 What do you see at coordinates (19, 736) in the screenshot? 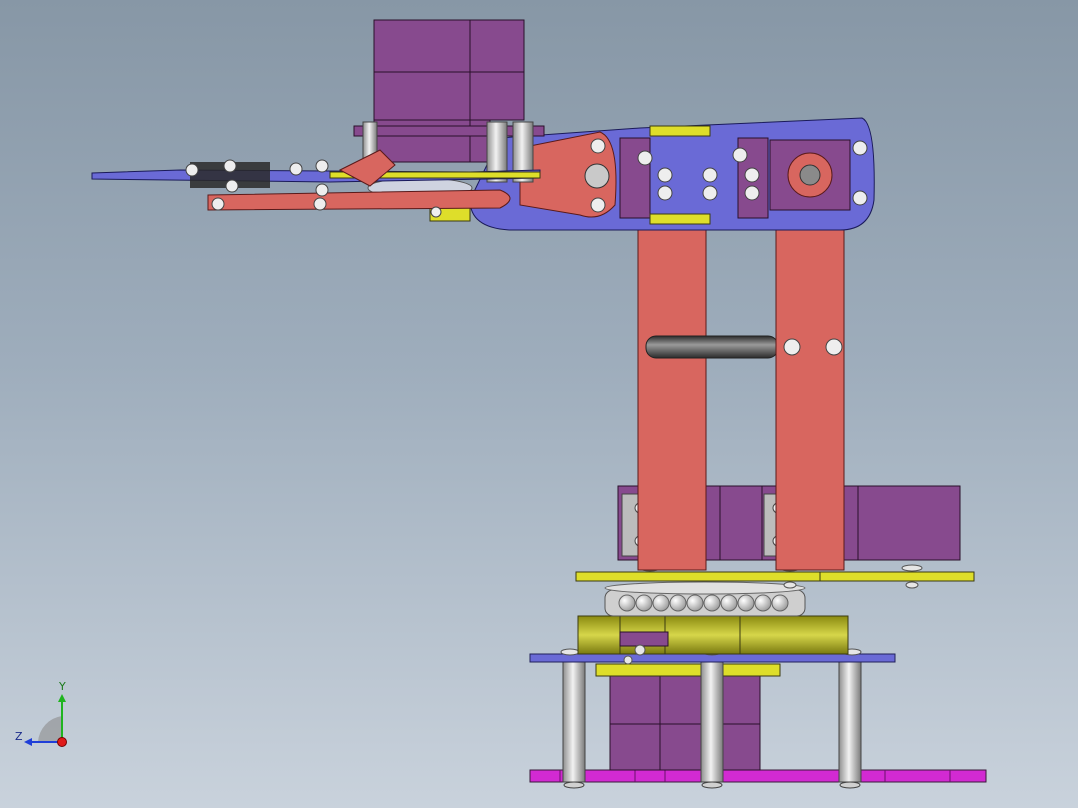
I see `triad-z-label: Z` at bounding box center [19, 736].